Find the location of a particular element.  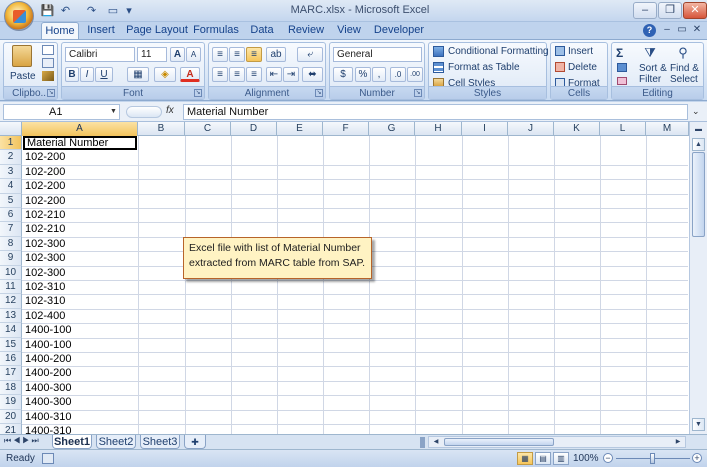

zoom-level: 100% is located at coordinates (586, 458).